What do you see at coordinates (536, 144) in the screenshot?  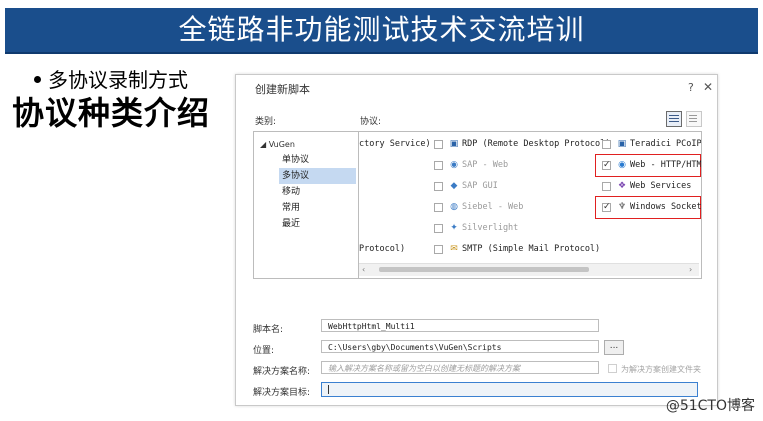 I see `protocol-rdp: RDP (Remote Desktop Protocol)` at bounding box center [536, 144].